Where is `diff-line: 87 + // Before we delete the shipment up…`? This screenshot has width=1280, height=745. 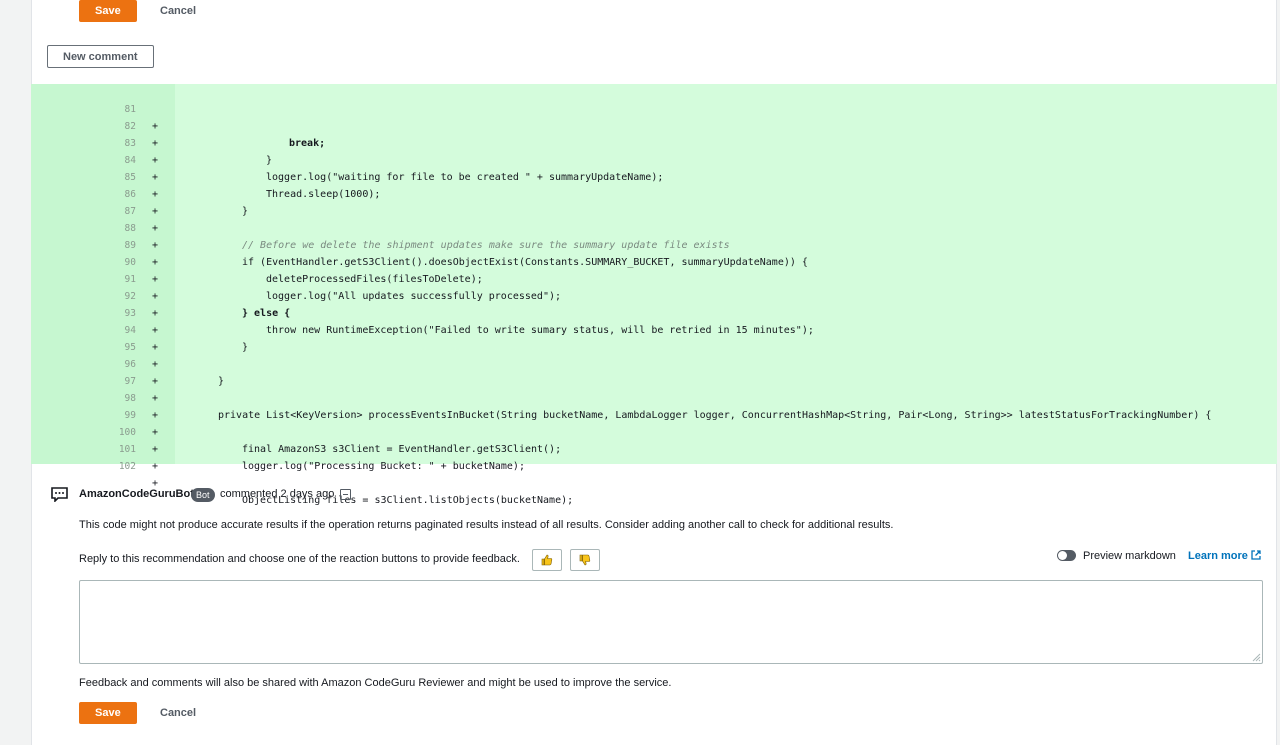 diff-line: 87 + // Before we delete the shipment up… is located at coordinates (654, 218).